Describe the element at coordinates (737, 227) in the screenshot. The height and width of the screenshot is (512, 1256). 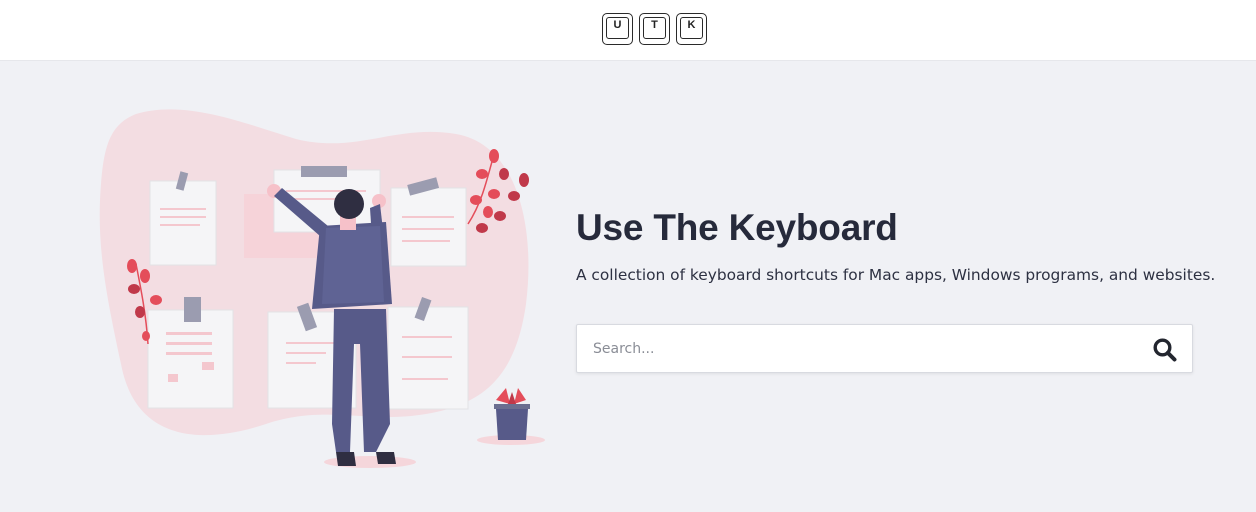
I see `page-title: Use The Keyboard` at that location.